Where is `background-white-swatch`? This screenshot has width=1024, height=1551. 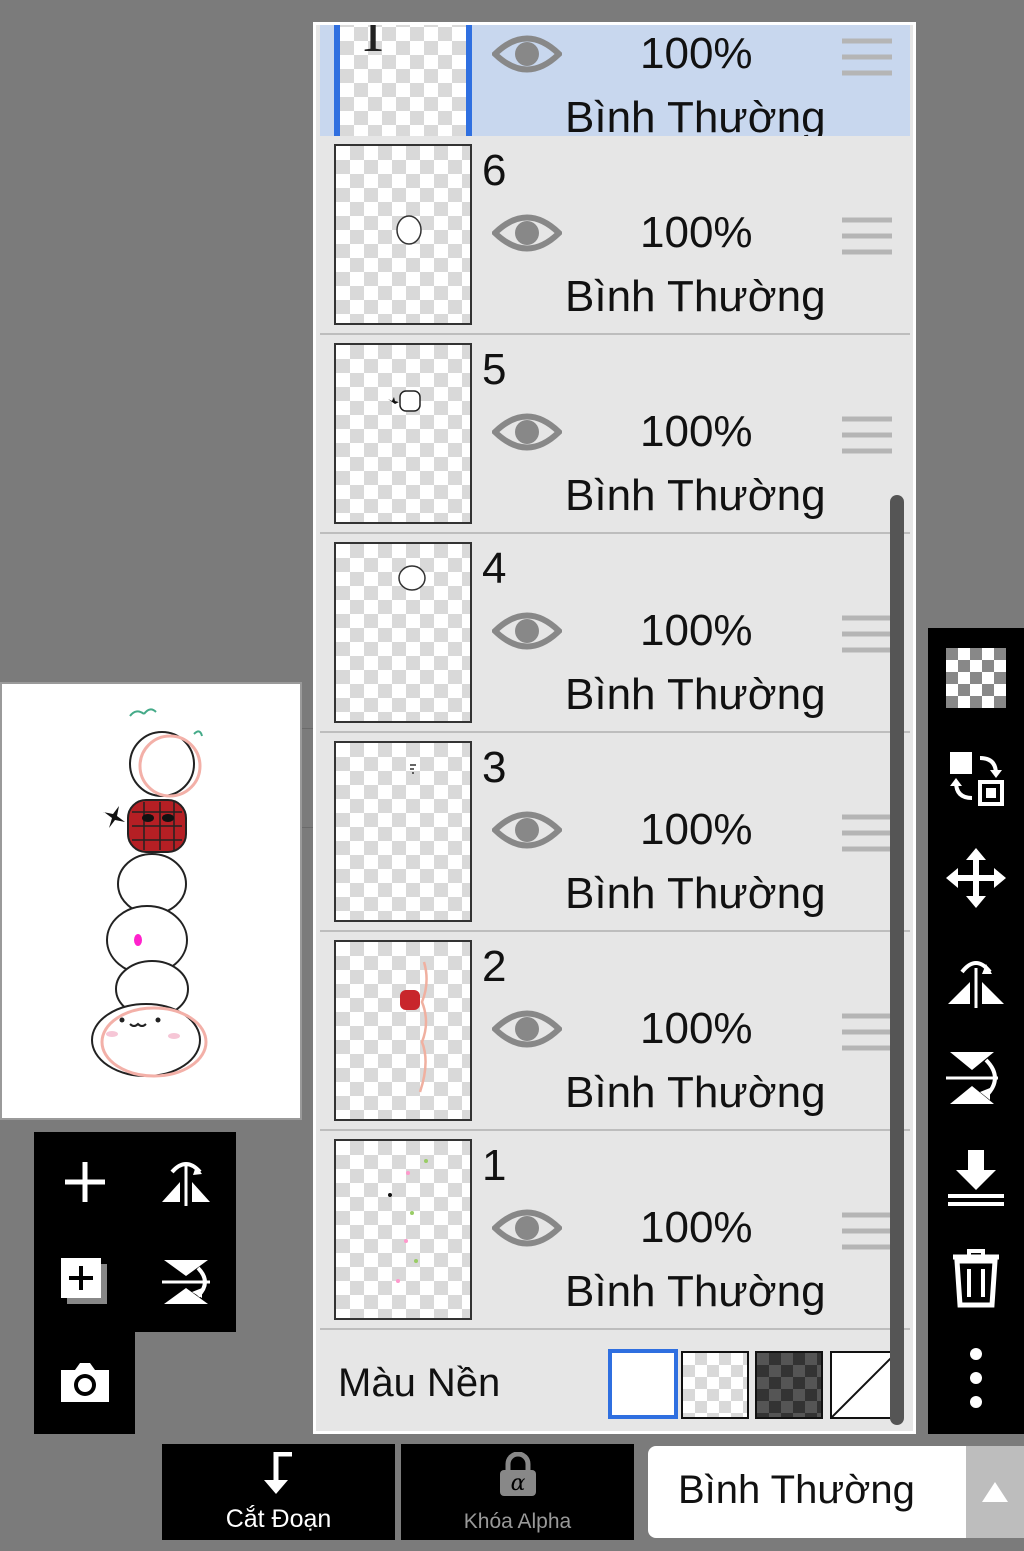 background-white-swatch is located at coordinates (643, 1384).